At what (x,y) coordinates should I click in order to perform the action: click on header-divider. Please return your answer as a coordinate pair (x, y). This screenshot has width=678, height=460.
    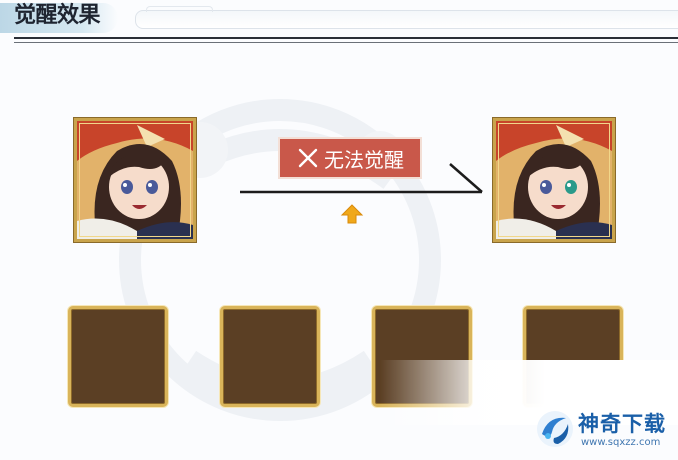
    Looking at the image, I should click on (346, 38).